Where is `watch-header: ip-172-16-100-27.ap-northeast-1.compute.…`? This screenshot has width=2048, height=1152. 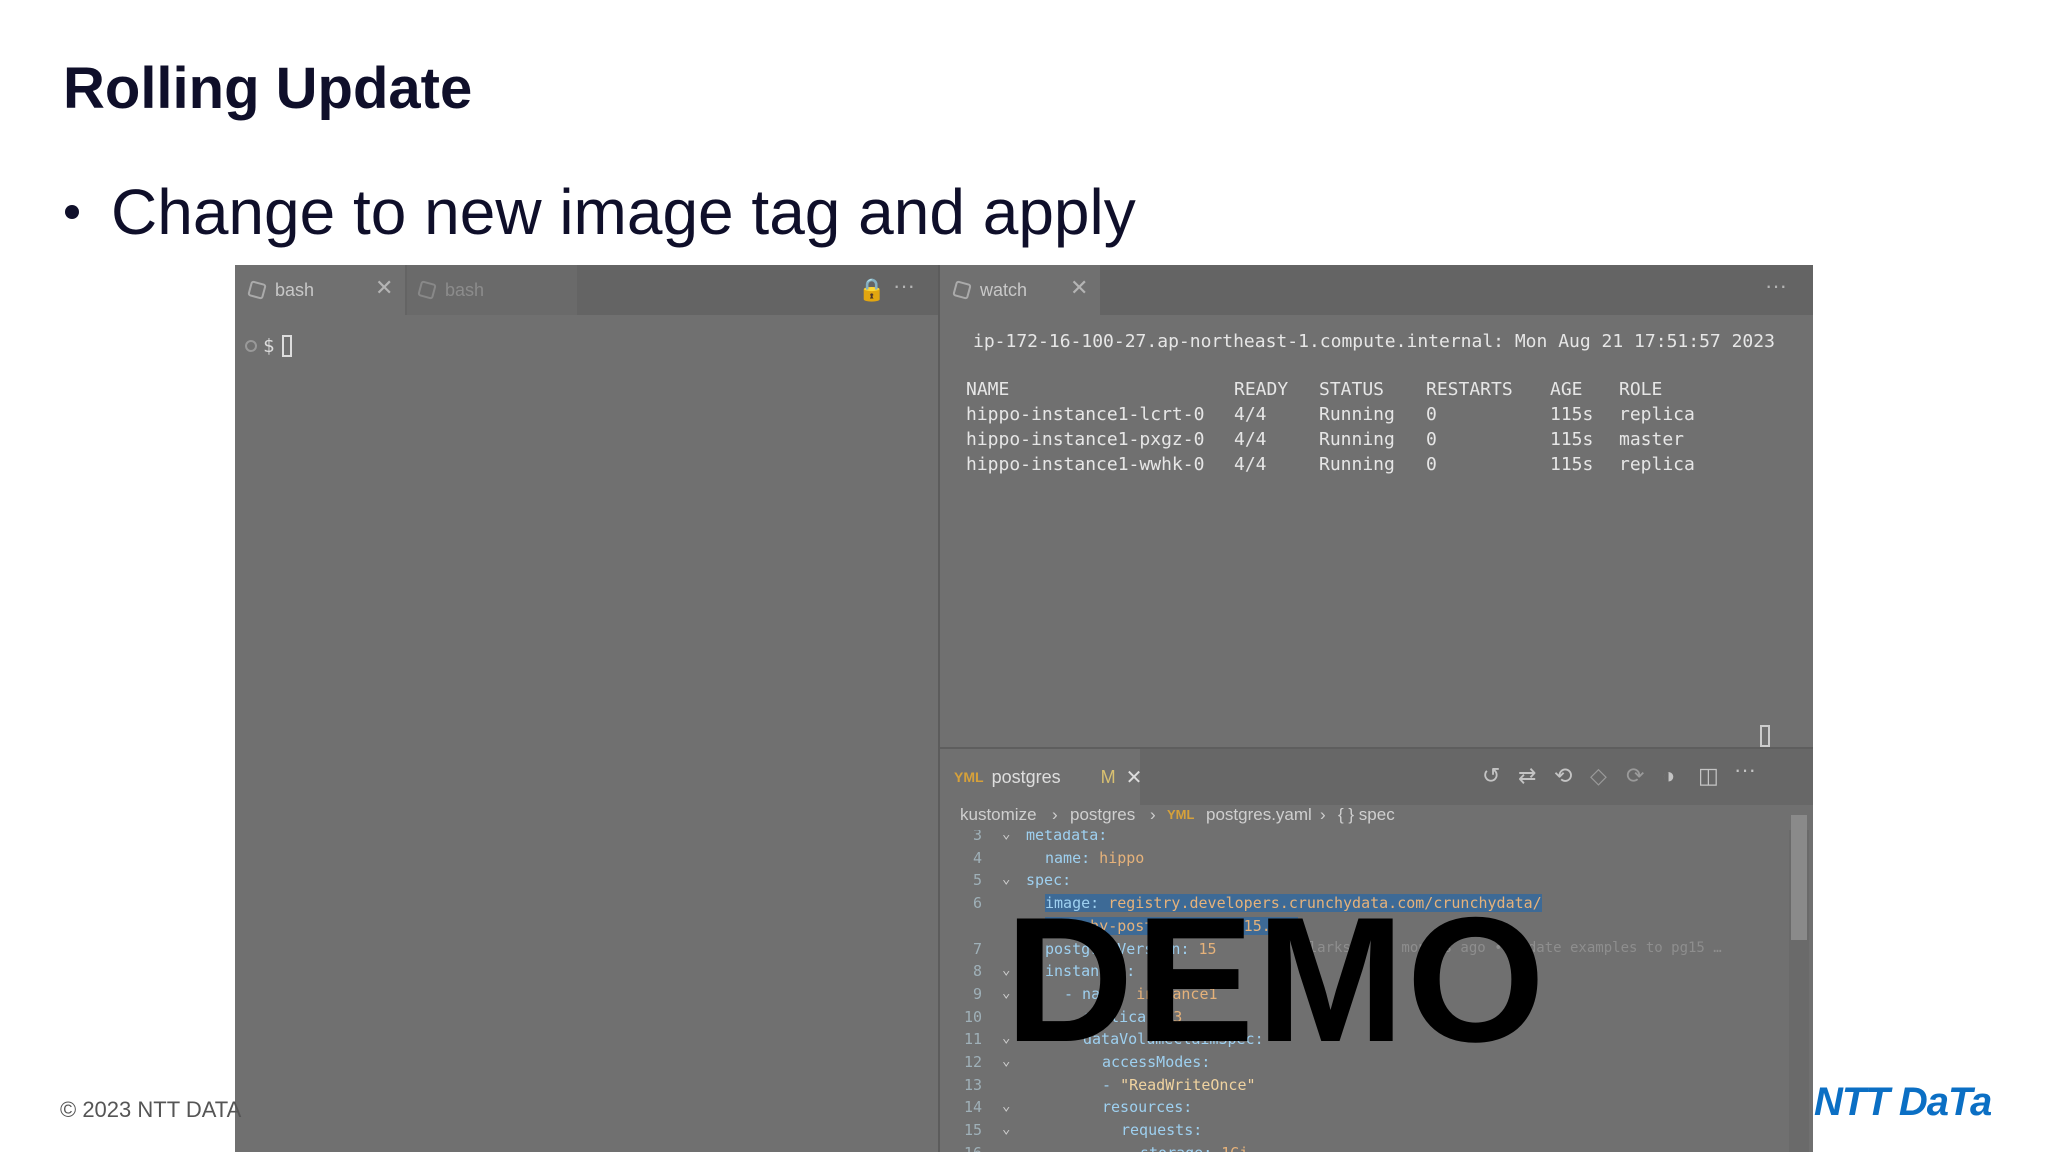 watch-header: ip-172-16-100-27.ap-northeast-1.compute.… is located at coordinates (1374, 341).